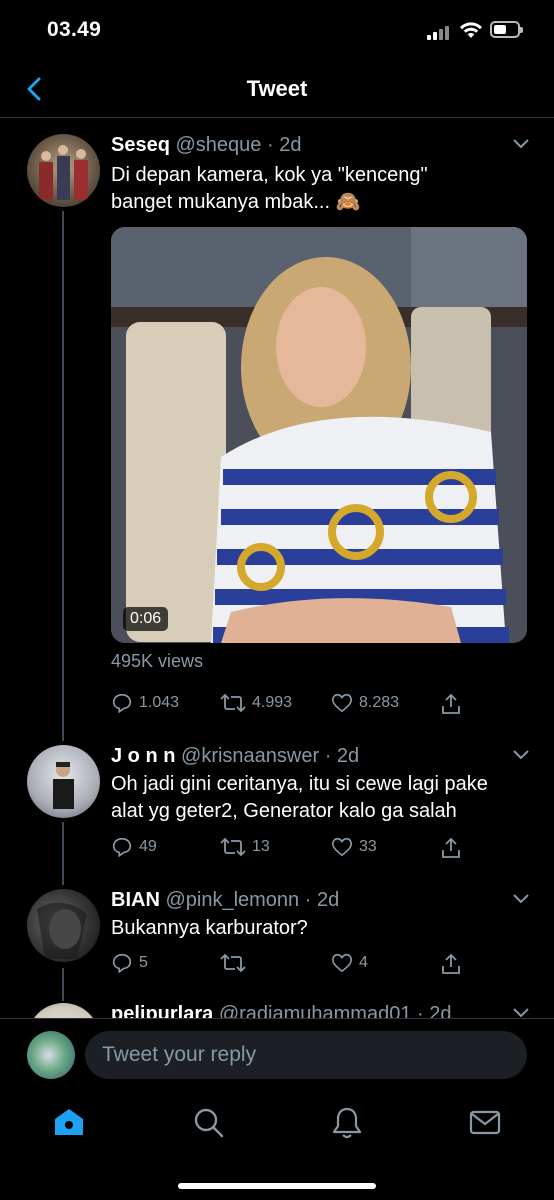 The image size is (554, 1200). Describe the element at coordinates (277, 1018) in the screenshot. I see `reply-divider` at that location.